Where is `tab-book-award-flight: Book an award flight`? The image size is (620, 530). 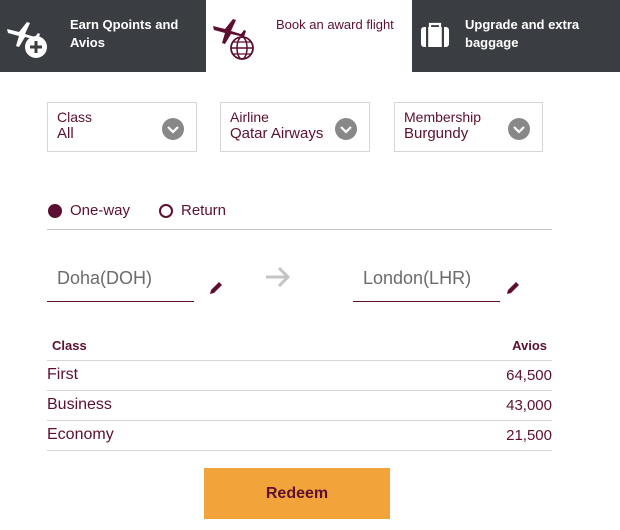 tab-book-award-flight: Book an award flight is located at coordinates (309, 36).